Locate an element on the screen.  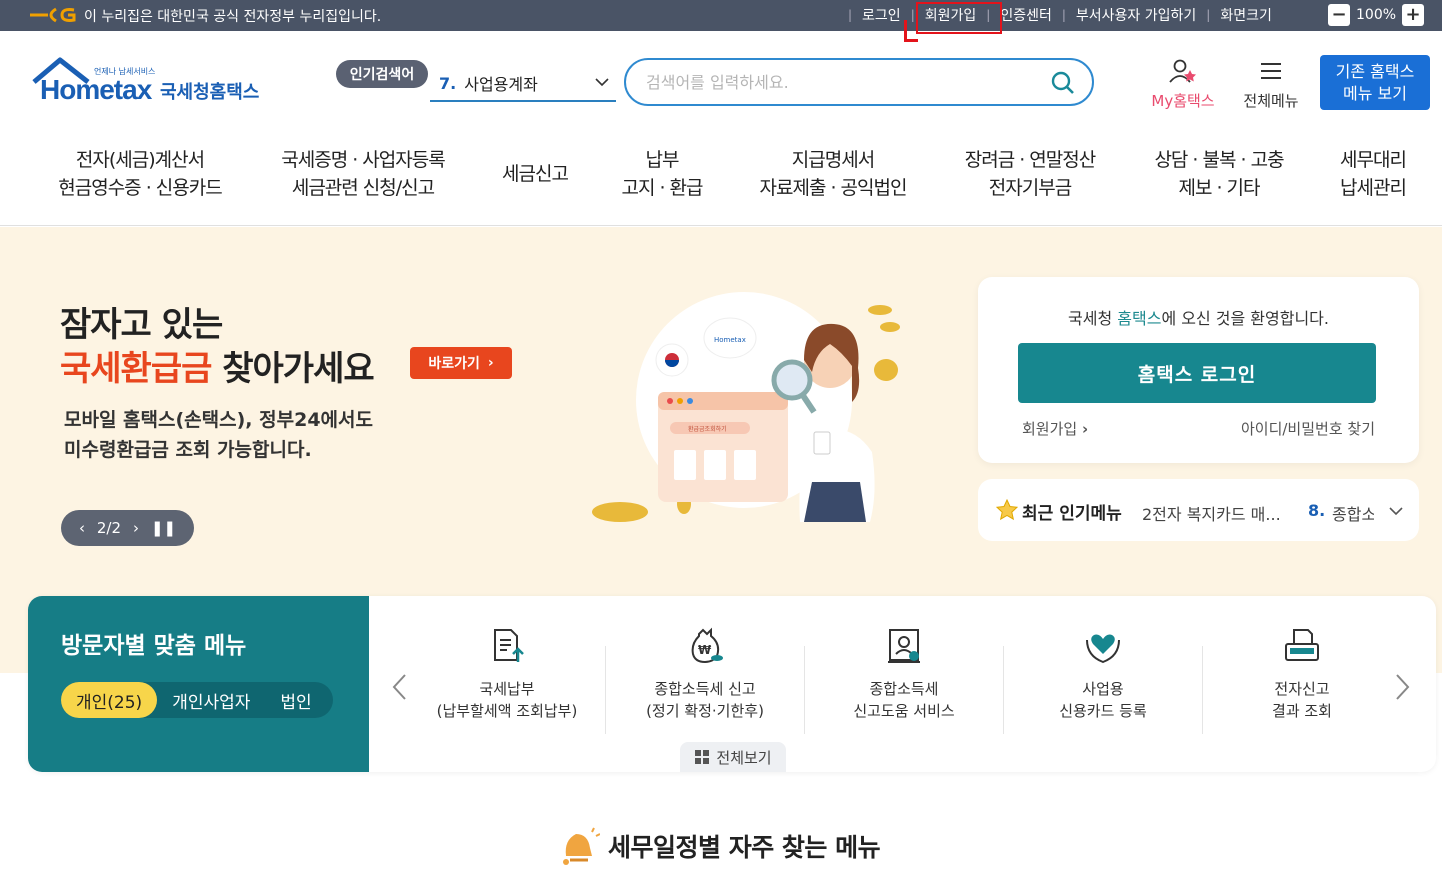
nav-consult: 상담 · 불복 · 고충 제보 · 기타 is located at coordinates (1219, 174).